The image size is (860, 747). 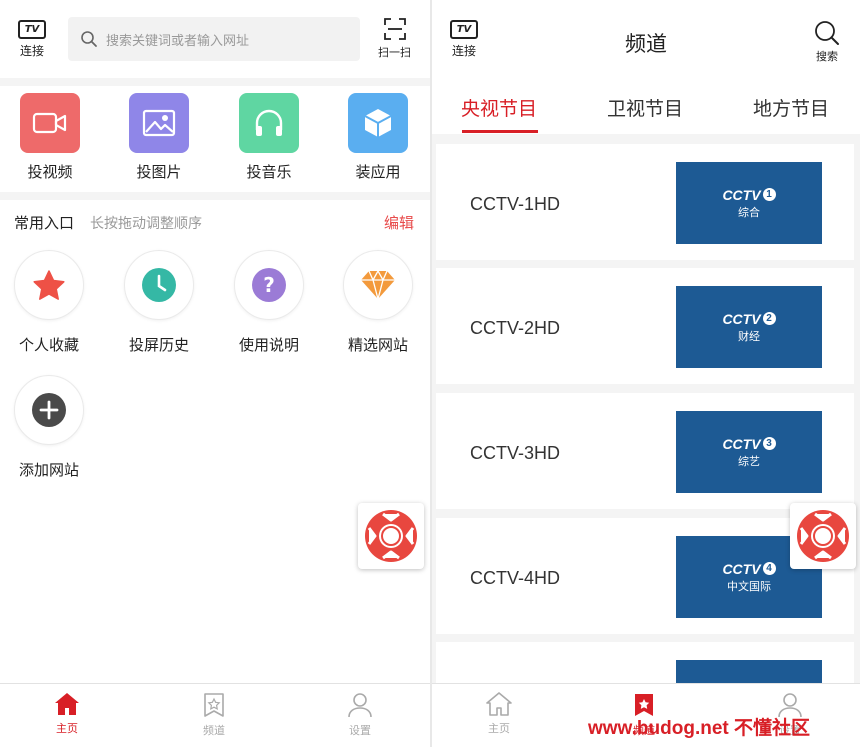 I want to click on common-entries-hint: 长按拖动调整顺序, so click(x=146, y=224).